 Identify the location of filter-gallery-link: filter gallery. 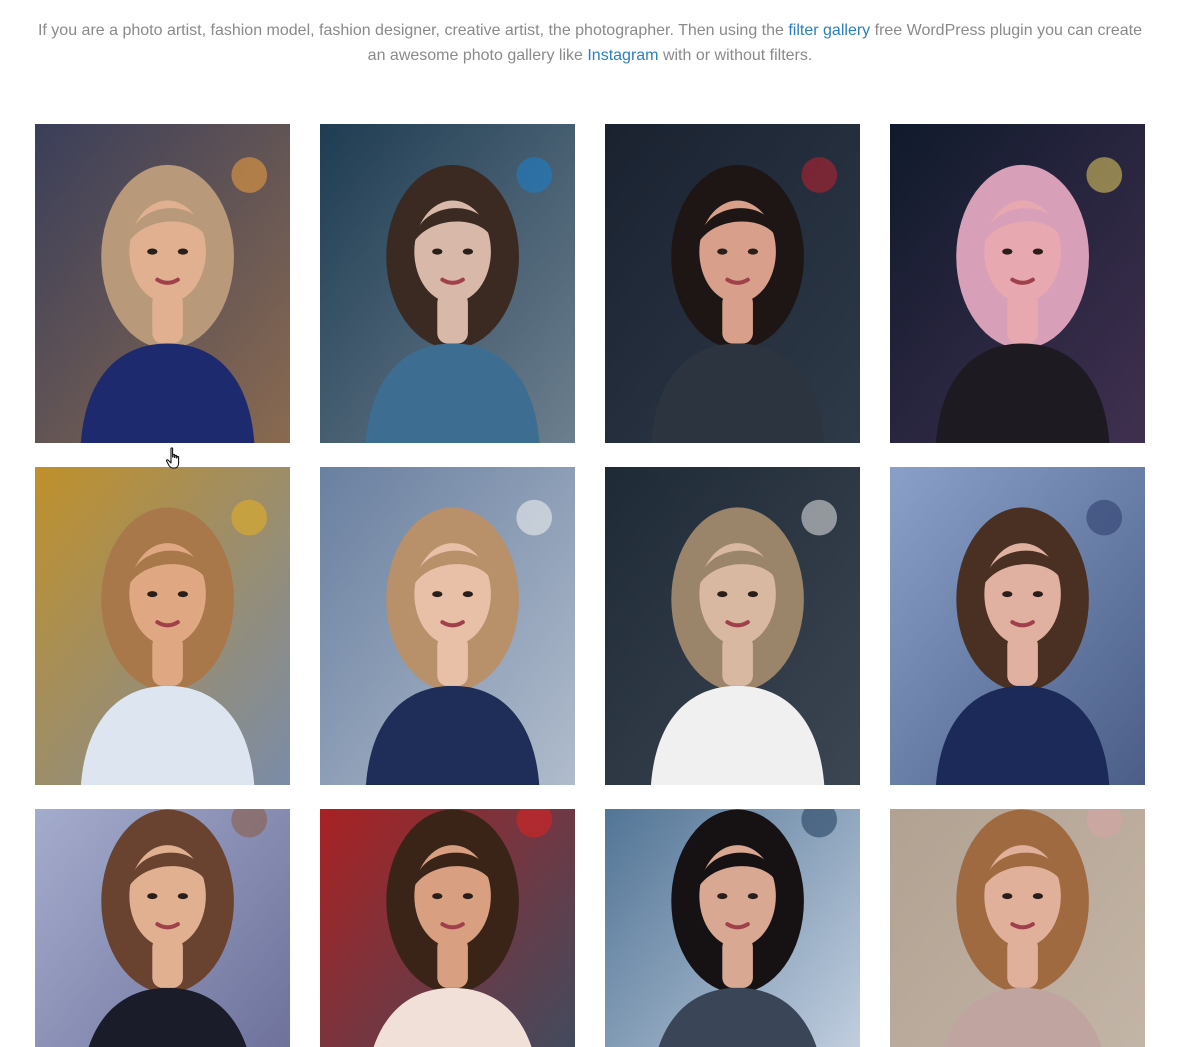
(829, 30).